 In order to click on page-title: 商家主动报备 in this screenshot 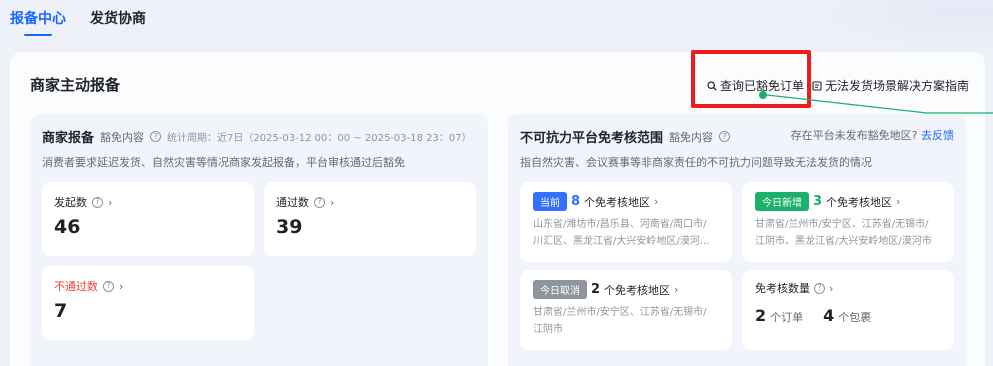, I will do `click(75, 85)`.